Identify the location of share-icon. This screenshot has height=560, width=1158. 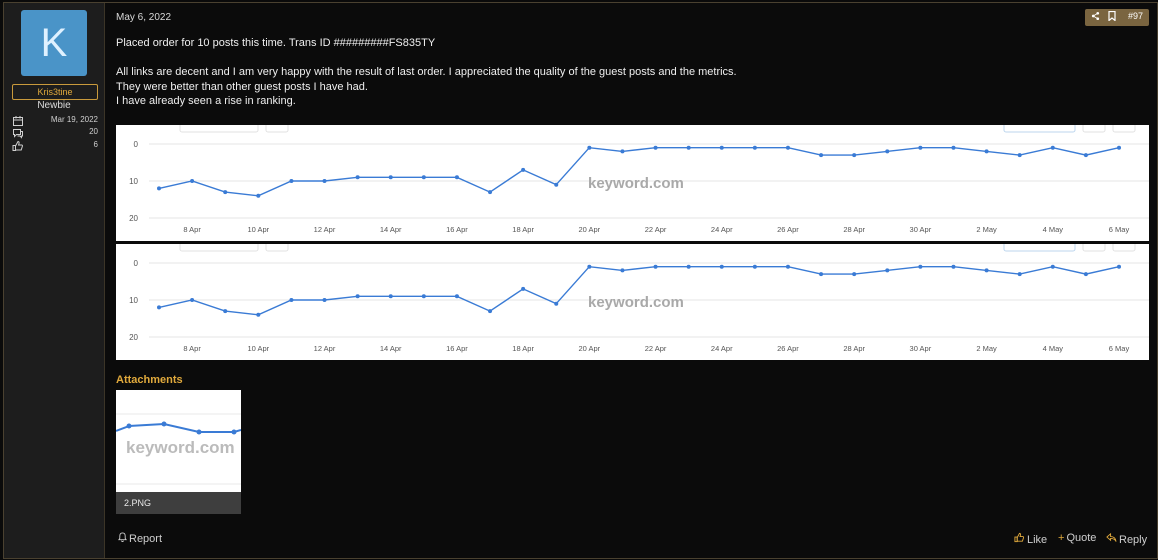
(1095, 17).